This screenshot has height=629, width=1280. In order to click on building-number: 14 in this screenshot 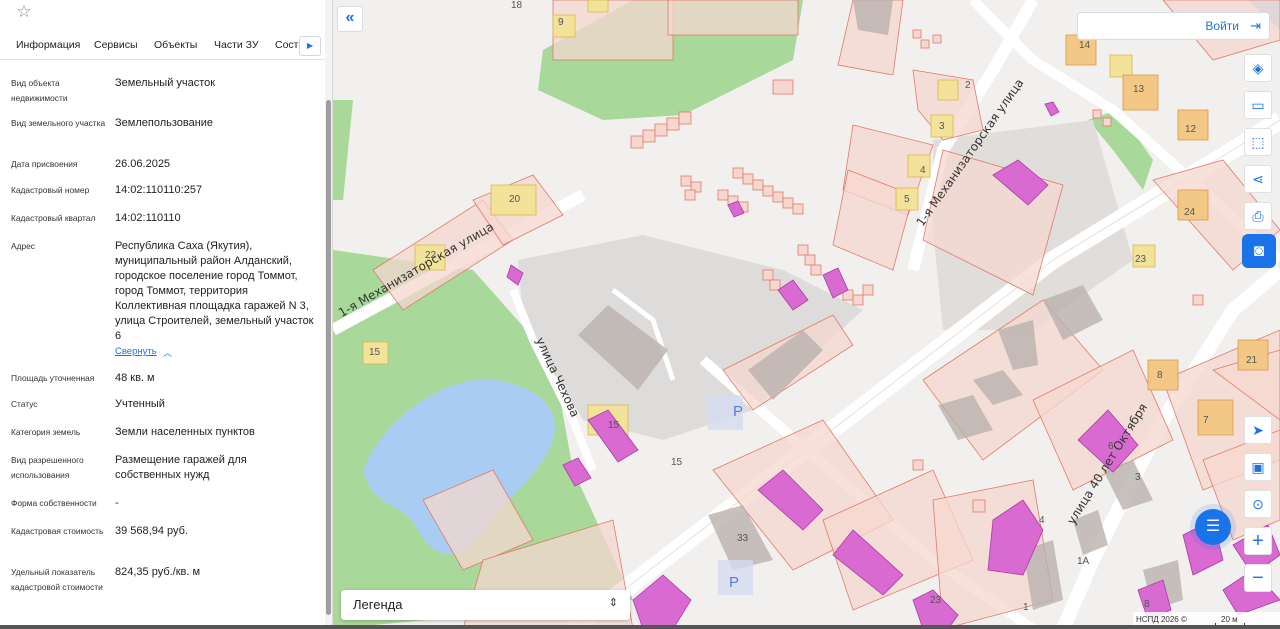, I will do `click(1085, 45)`.